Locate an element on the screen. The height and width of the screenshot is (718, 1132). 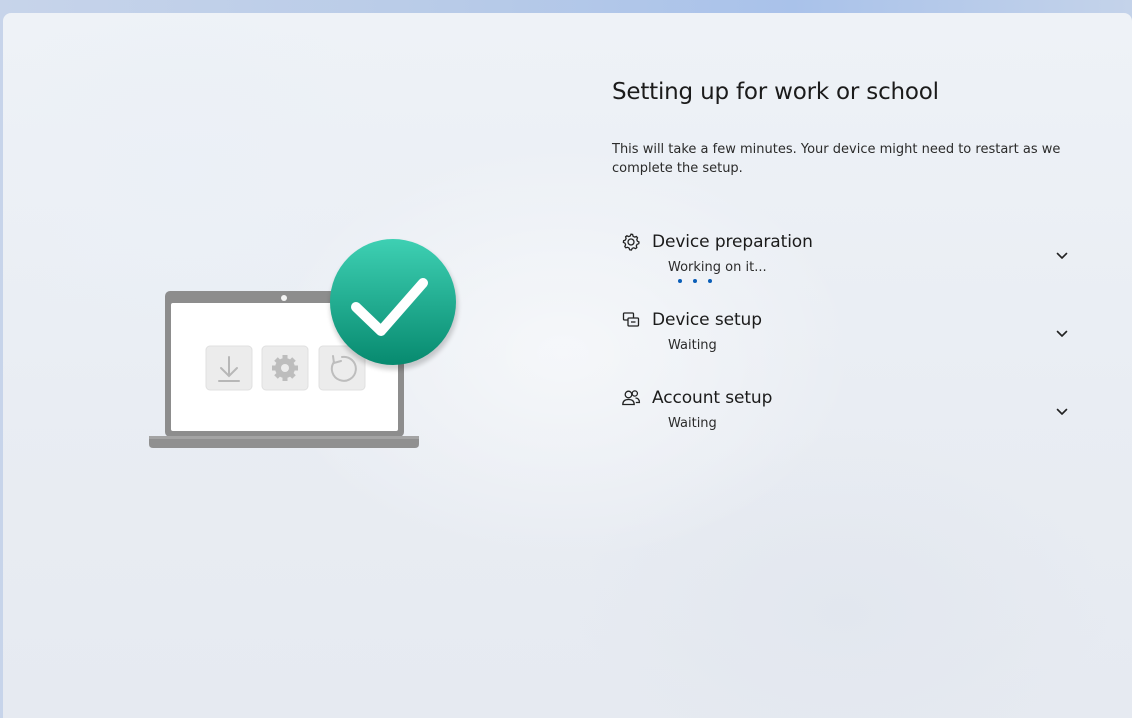
step-title: Account setup is located at coordinates (712, 398).